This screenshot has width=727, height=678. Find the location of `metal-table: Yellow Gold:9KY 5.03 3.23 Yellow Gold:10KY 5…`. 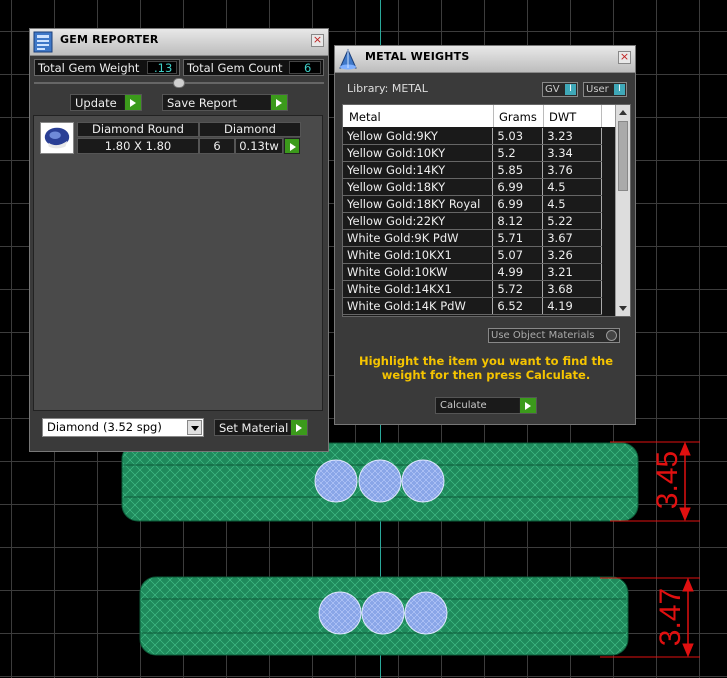

metal-table: Yellow Gold:9KY 5.03 3.23 Yellow Gold:10KY 5… is located at coordinates (472, 221).